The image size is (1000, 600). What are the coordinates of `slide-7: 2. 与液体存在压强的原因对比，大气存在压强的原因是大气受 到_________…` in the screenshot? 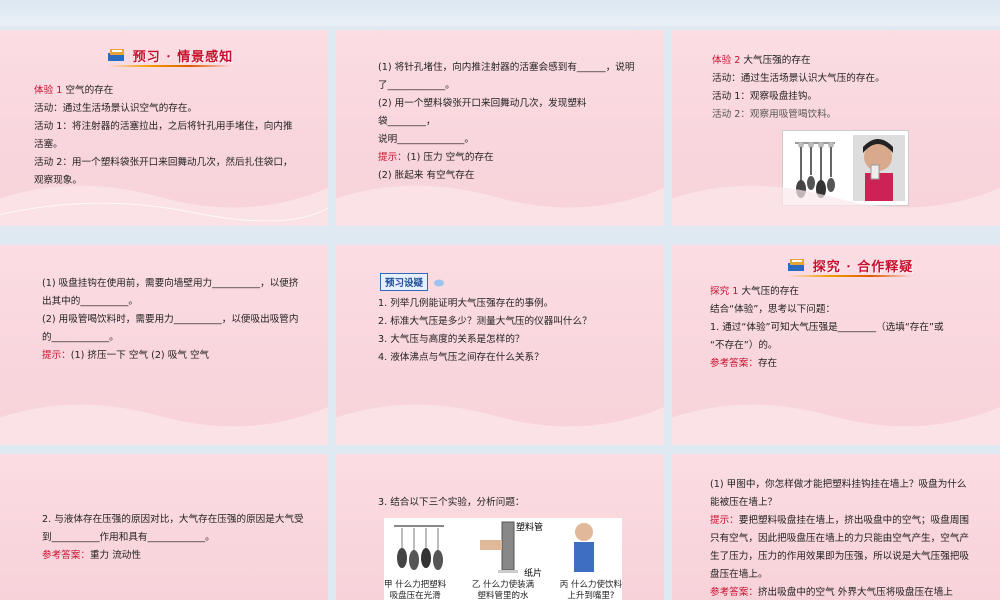 It's located at (164, 527).